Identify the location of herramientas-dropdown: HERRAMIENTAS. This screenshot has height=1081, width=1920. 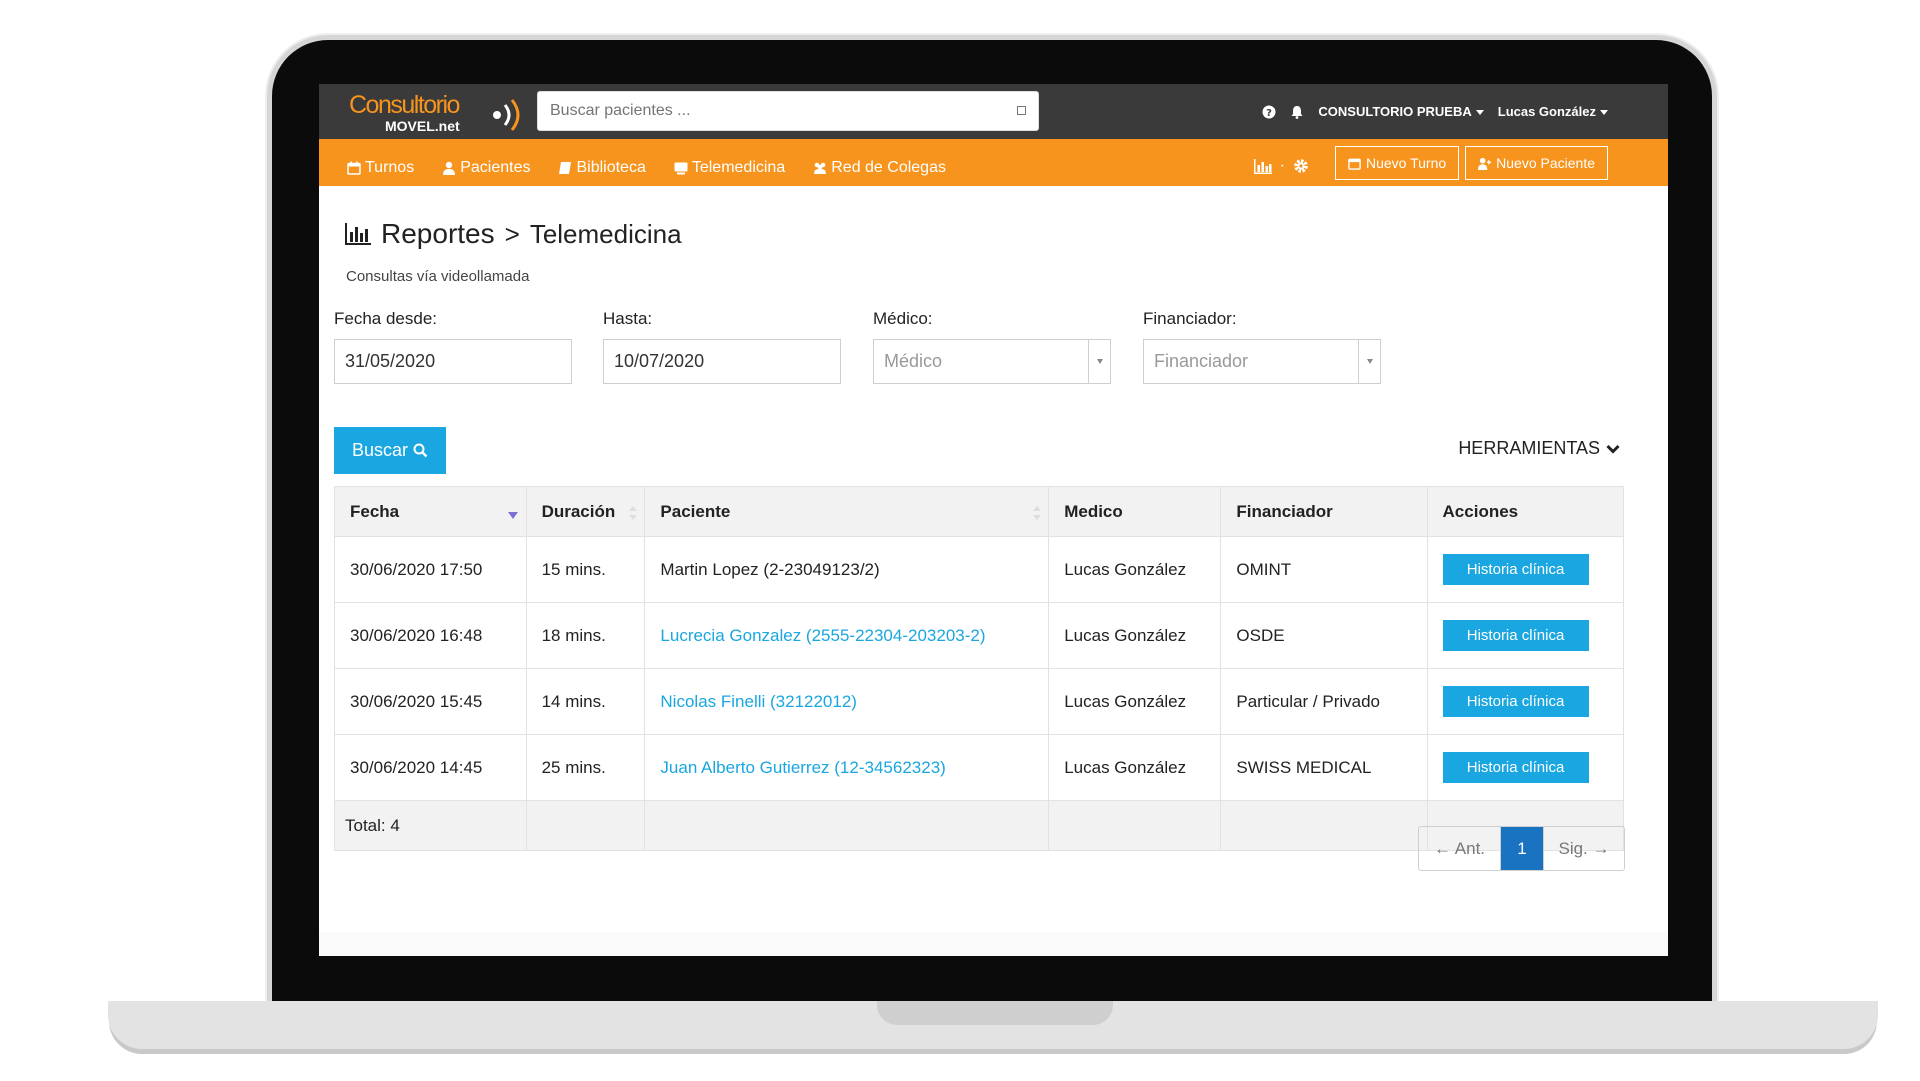
(1539, 448).